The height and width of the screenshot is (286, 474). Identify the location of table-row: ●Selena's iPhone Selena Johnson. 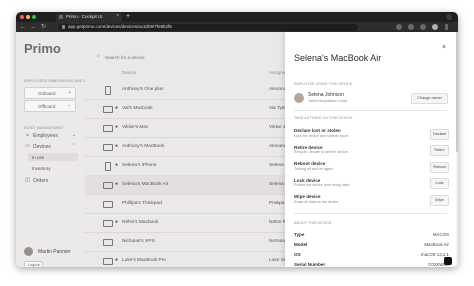
(185, 166).